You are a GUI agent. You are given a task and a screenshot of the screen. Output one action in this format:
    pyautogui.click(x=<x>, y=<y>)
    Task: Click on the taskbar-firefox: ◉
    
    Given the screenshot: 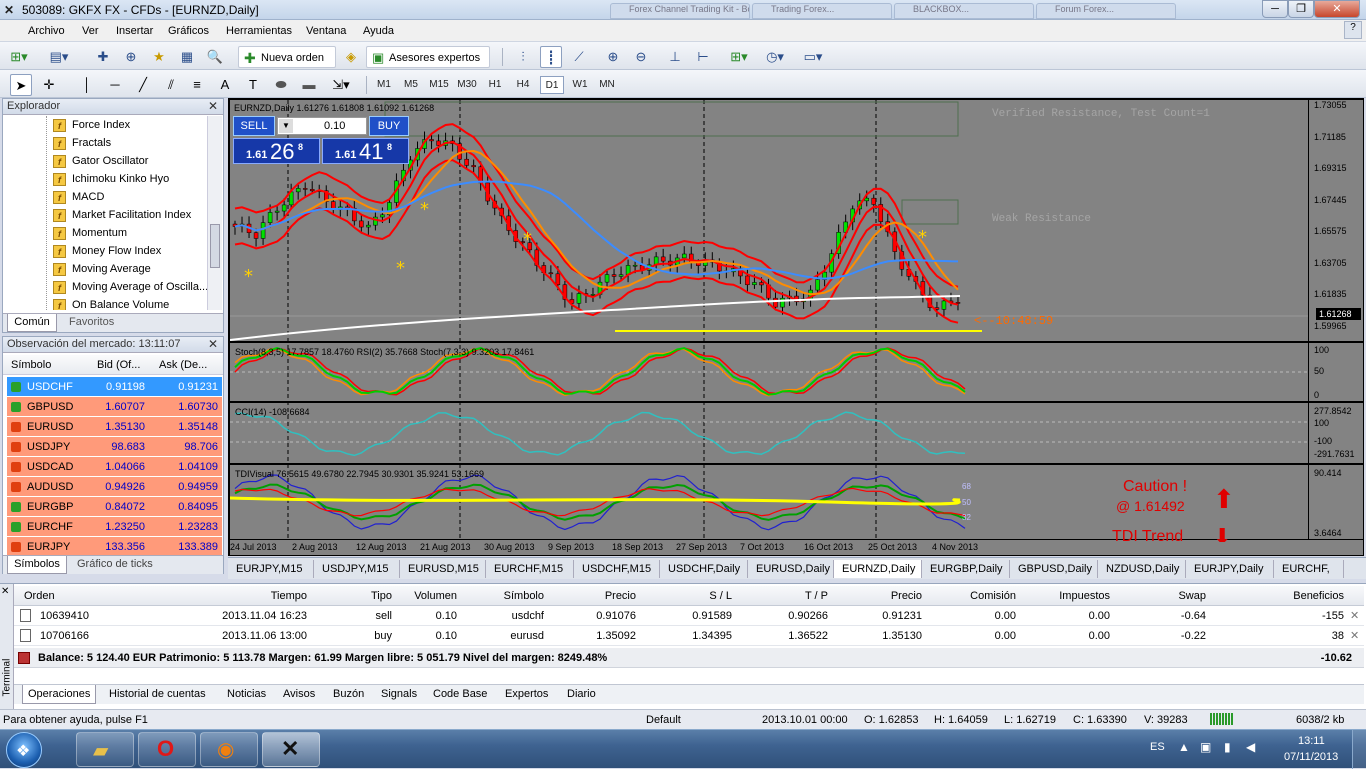 What is the action you would take?
    pyautogui.click(x=229, y=749)
    